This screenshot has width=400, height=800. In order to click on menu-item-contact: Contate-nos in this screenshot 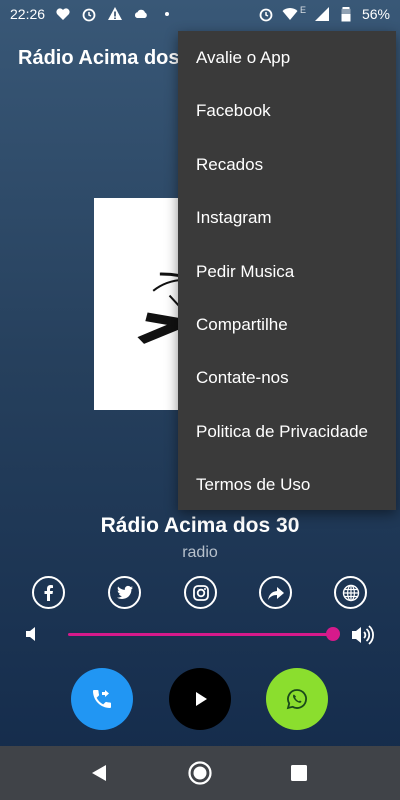, I will do `click(242, 378)`.